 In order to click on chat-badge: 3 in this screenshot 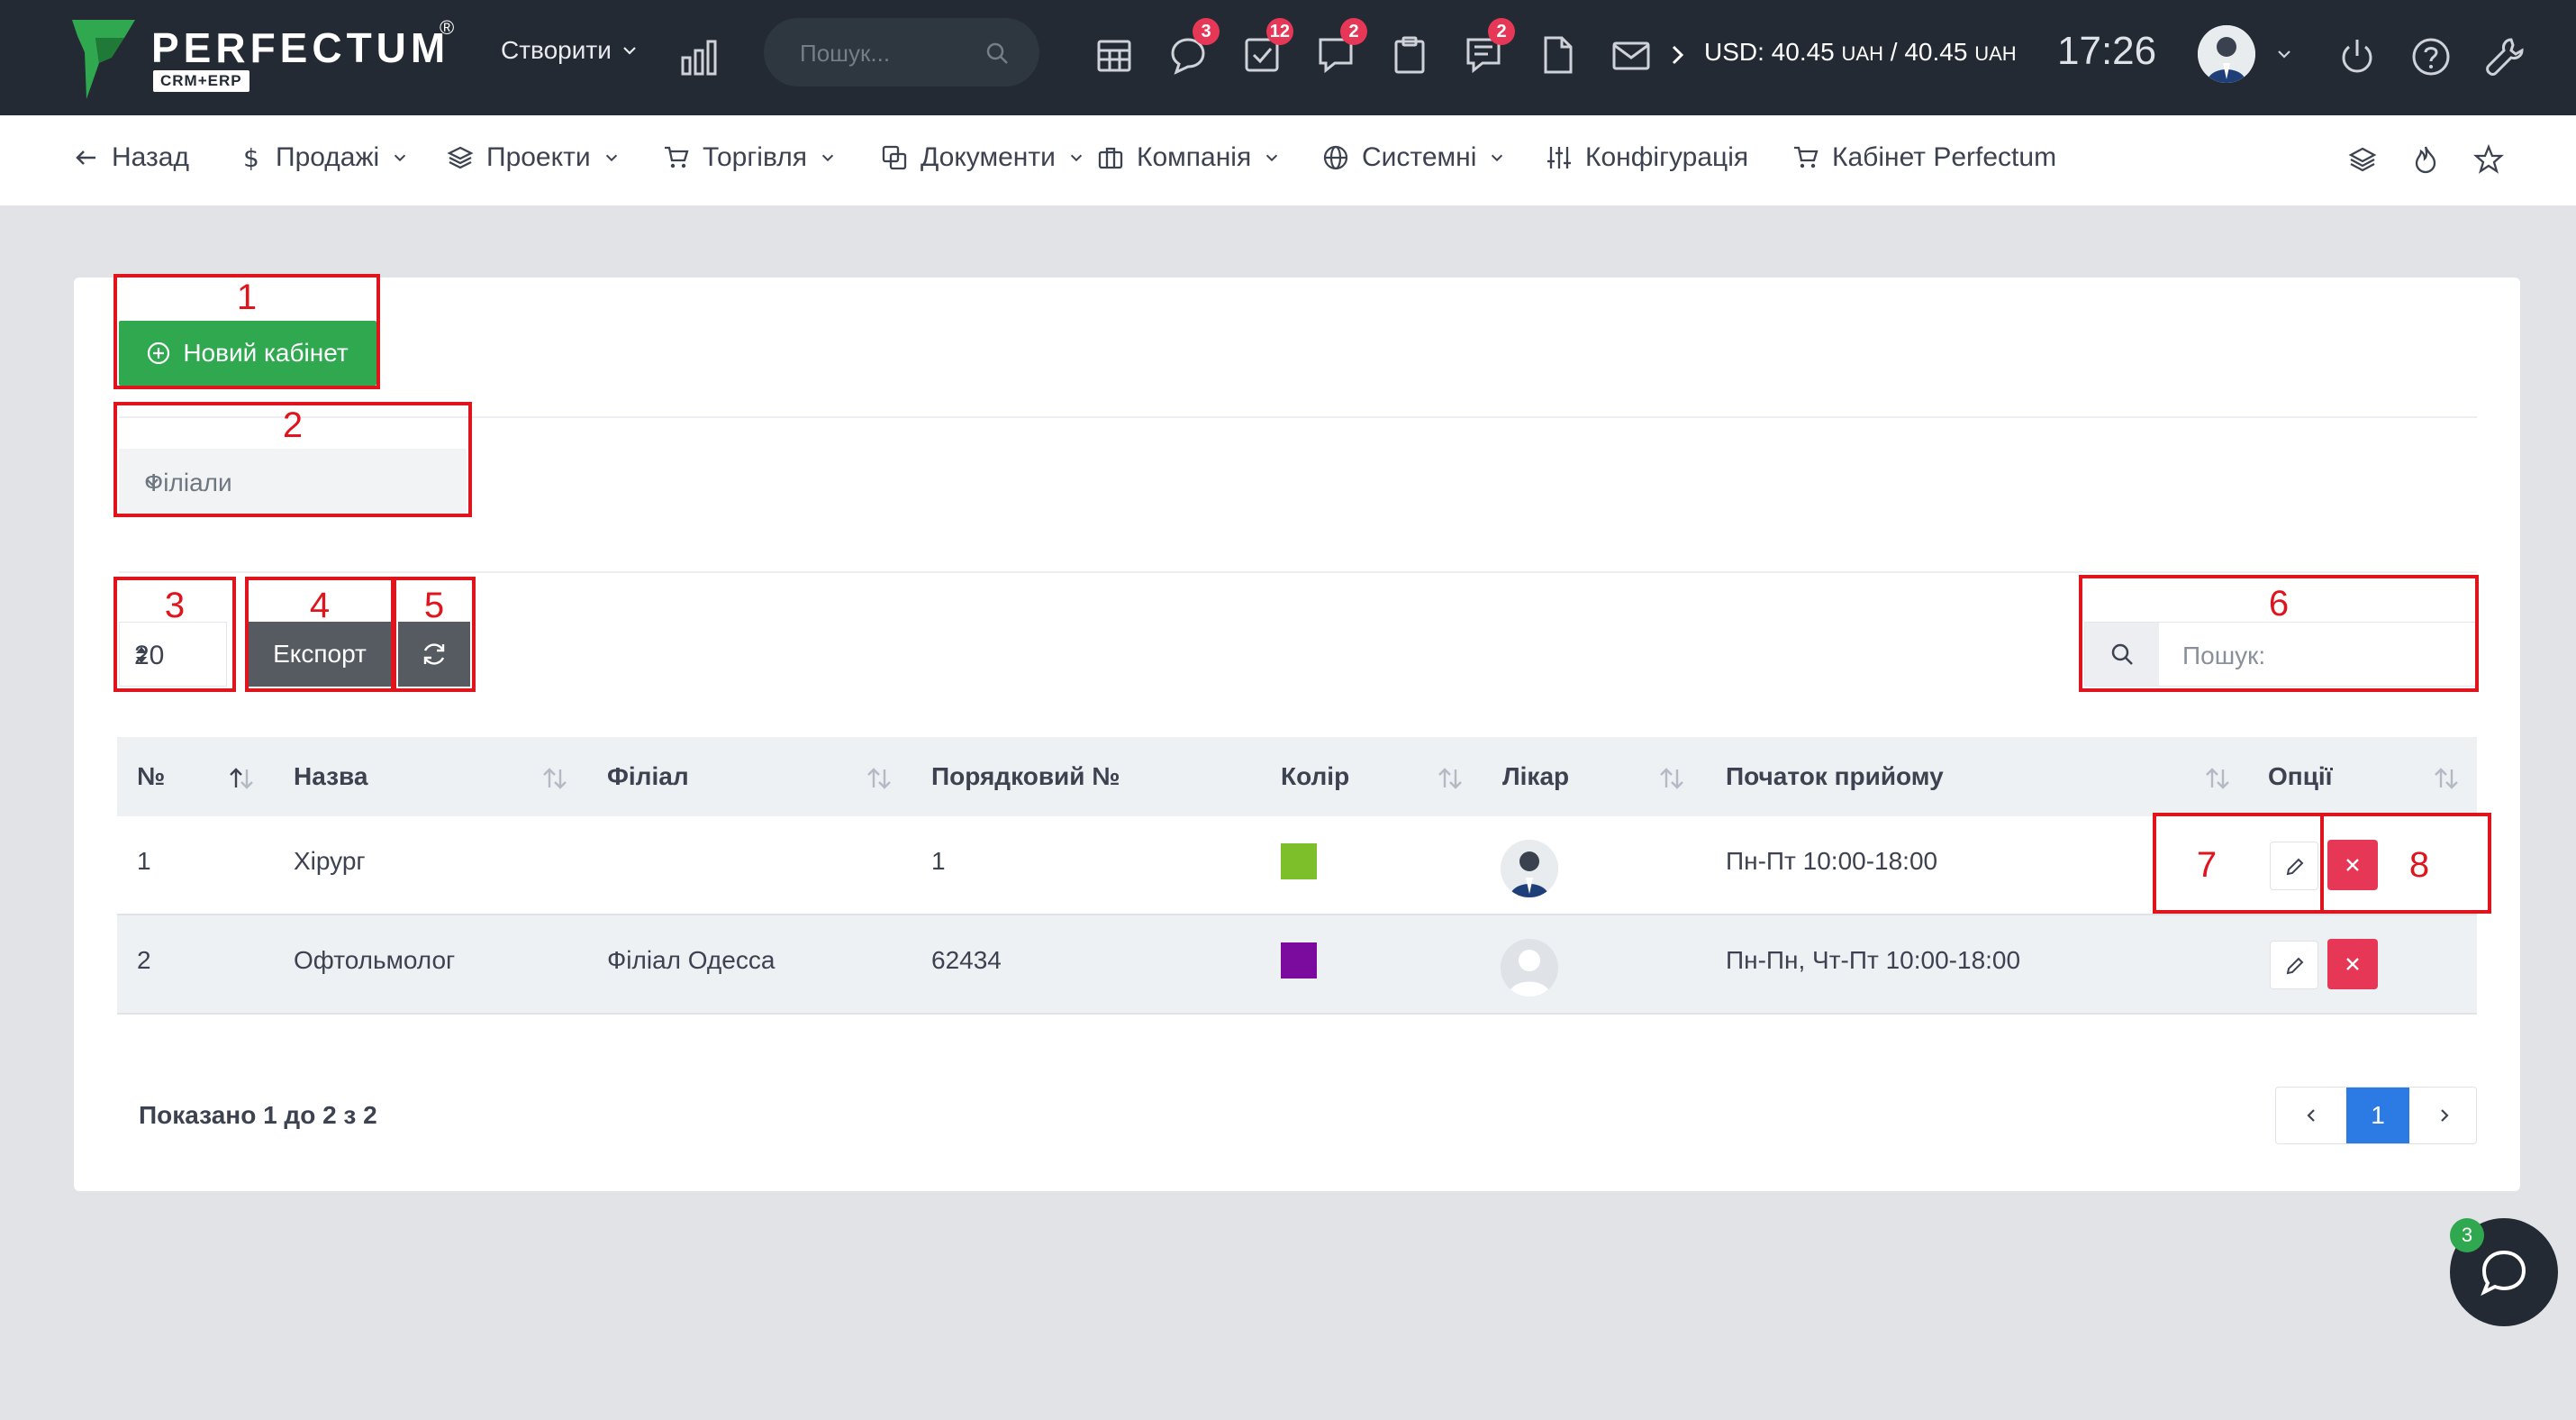, I will do `click(2467, 1235)`.